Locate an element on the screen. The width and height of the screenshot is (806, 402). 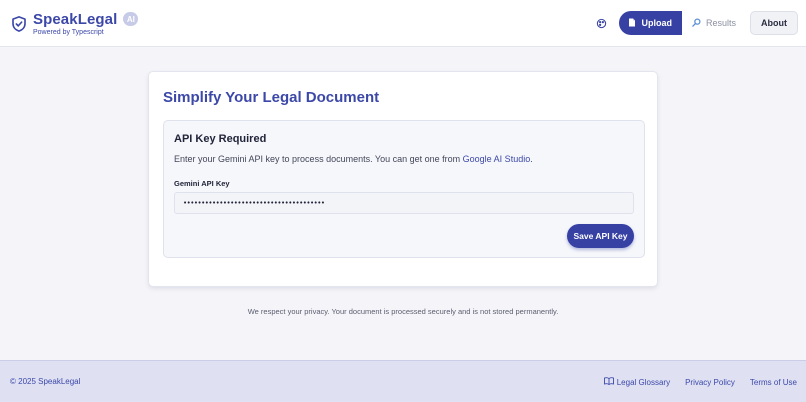
ai-badge: AI is located at coordinates (131, 19).